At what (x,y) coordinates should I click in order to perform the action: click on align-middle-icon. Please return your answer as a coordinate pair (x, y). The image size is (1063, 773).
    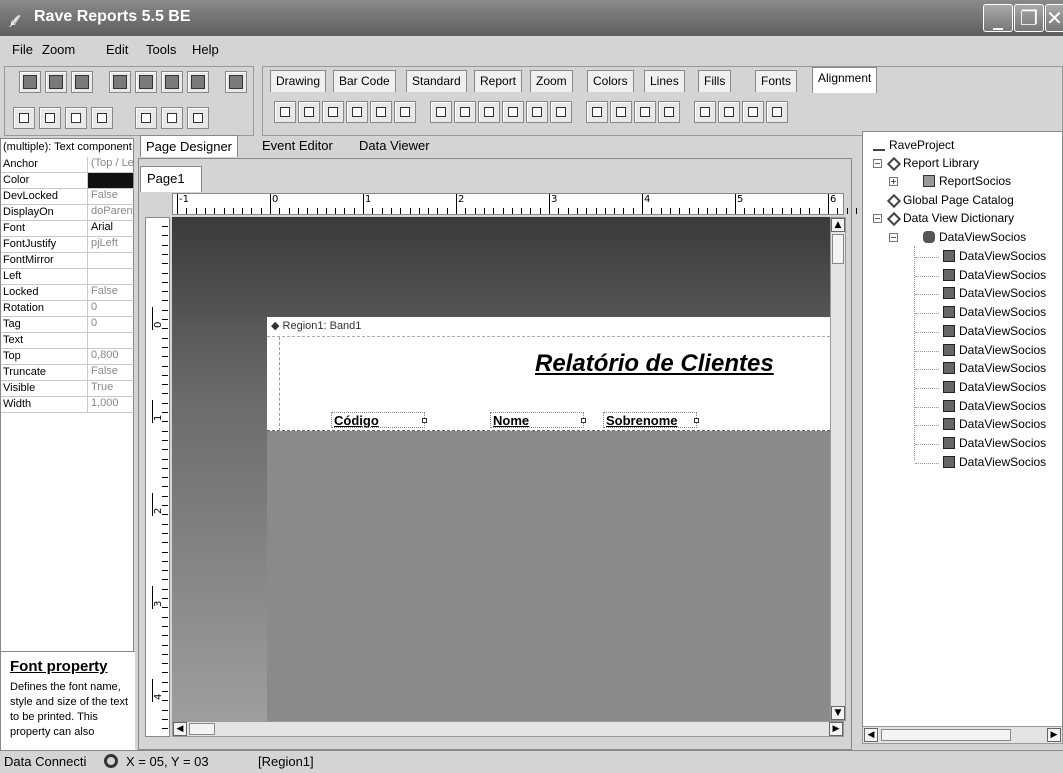
    Looking at the image, I should click on (465, 112).